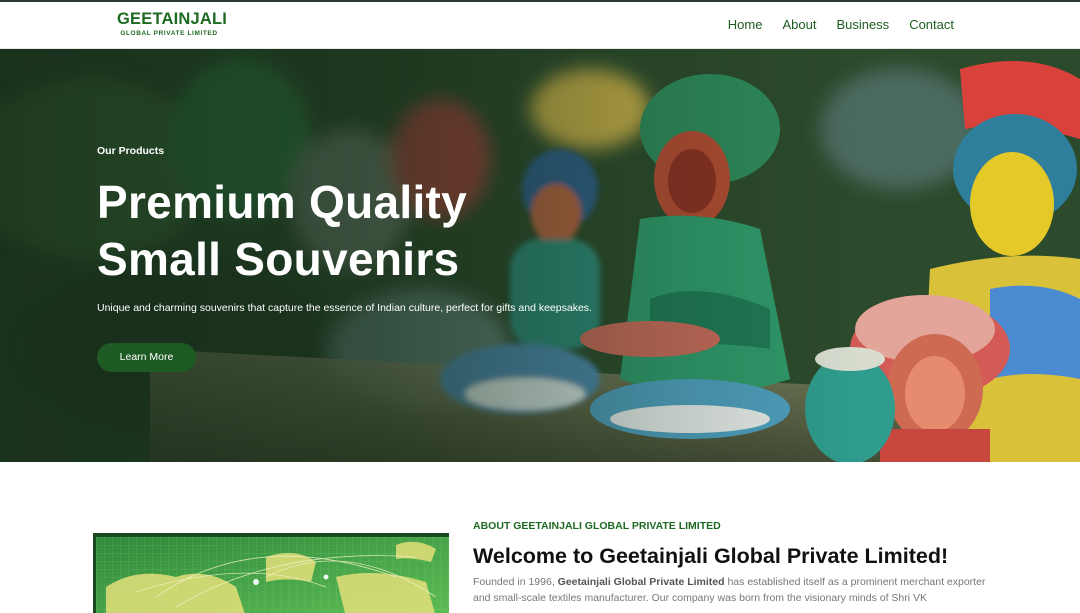 This screenshot has height=613, width=1080. I want to click on nav-contact-link: Contact, so click(931, 24).